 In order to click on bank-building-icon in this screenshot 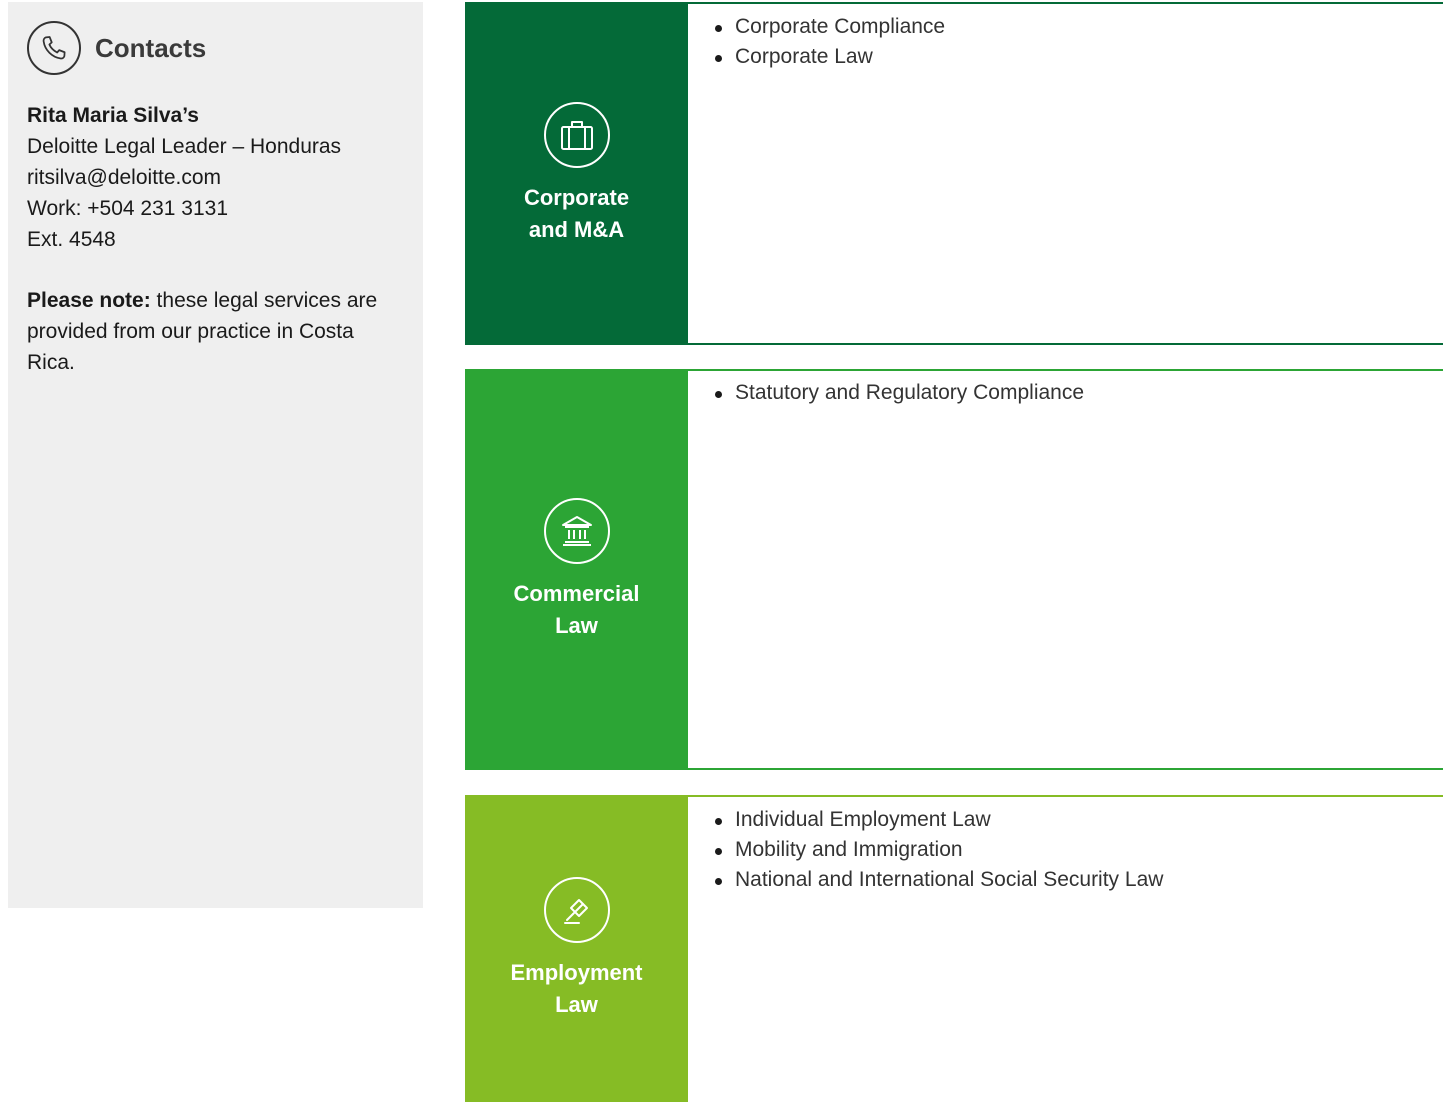, I will do `click(576, 530)`.